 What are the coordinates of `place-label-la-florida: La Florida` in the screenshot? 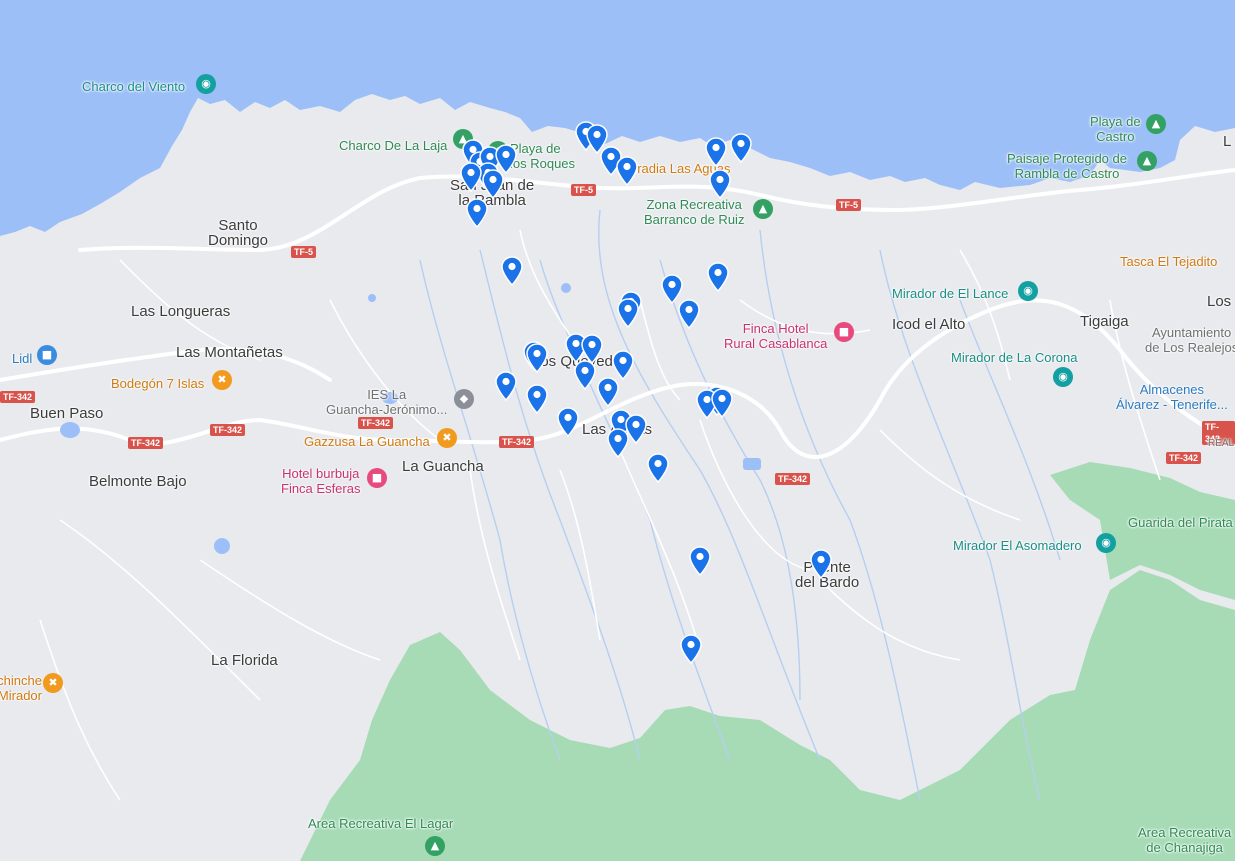 It's located at (244, 660).